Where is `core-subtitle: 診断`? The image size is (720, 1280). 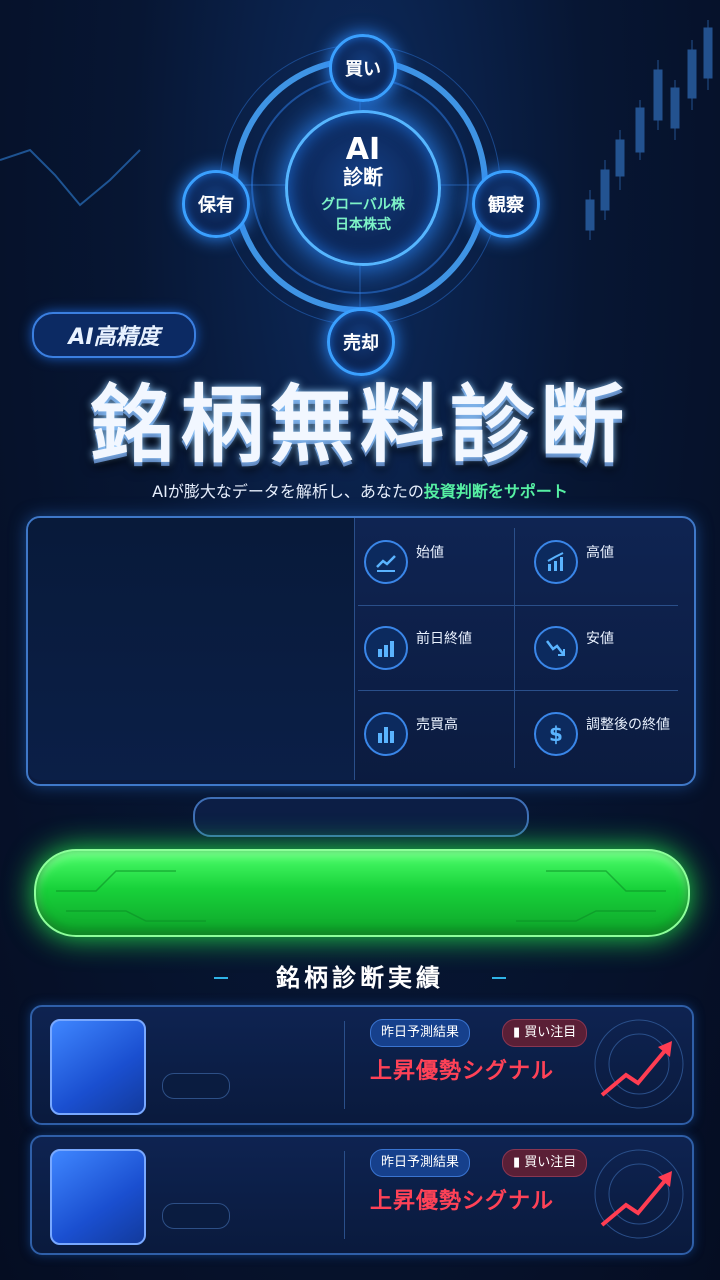
core-subtitle: 診断 is located at coordinates (363, 177).